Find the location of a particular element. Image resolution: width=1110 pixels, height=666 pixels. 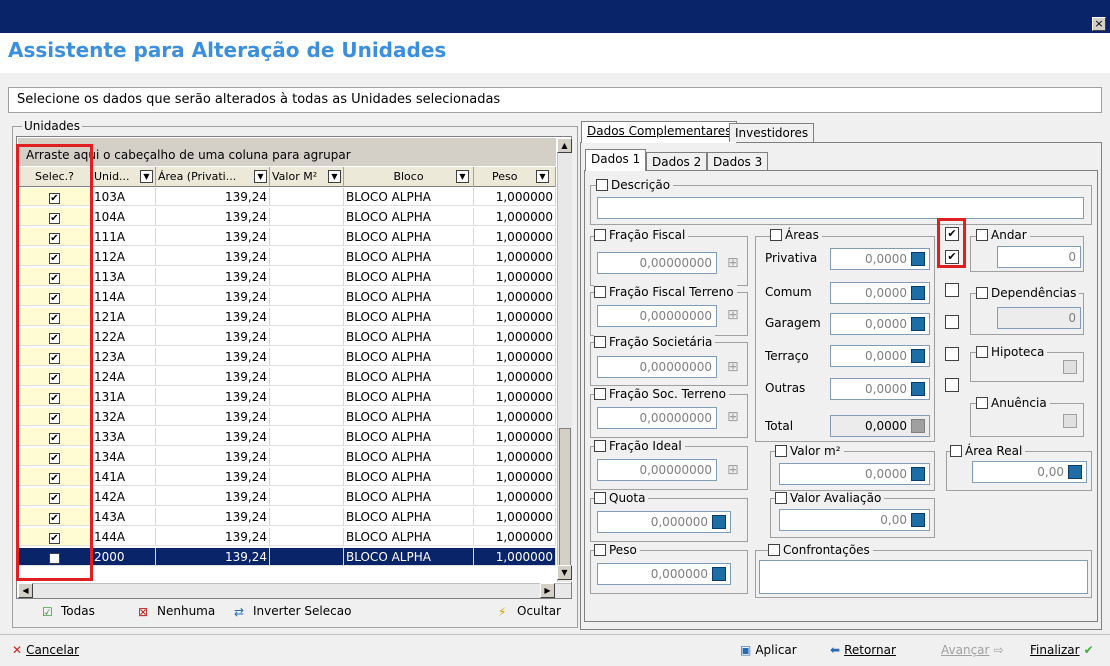

tab-dados-3: Dados 3 is located at coordinates (738, 161).